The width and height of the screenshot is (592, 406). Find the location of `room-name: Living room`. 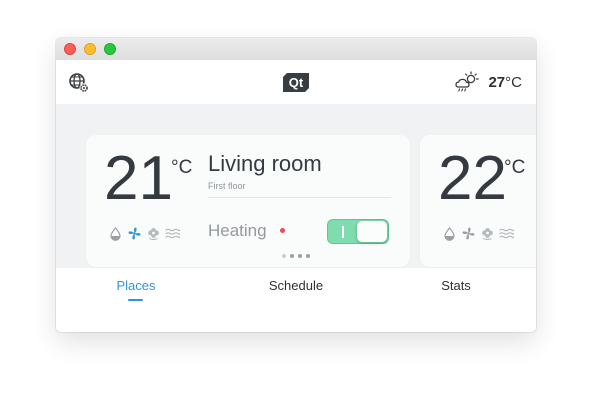

room-name: Living room is located at coordinates (265, 163).